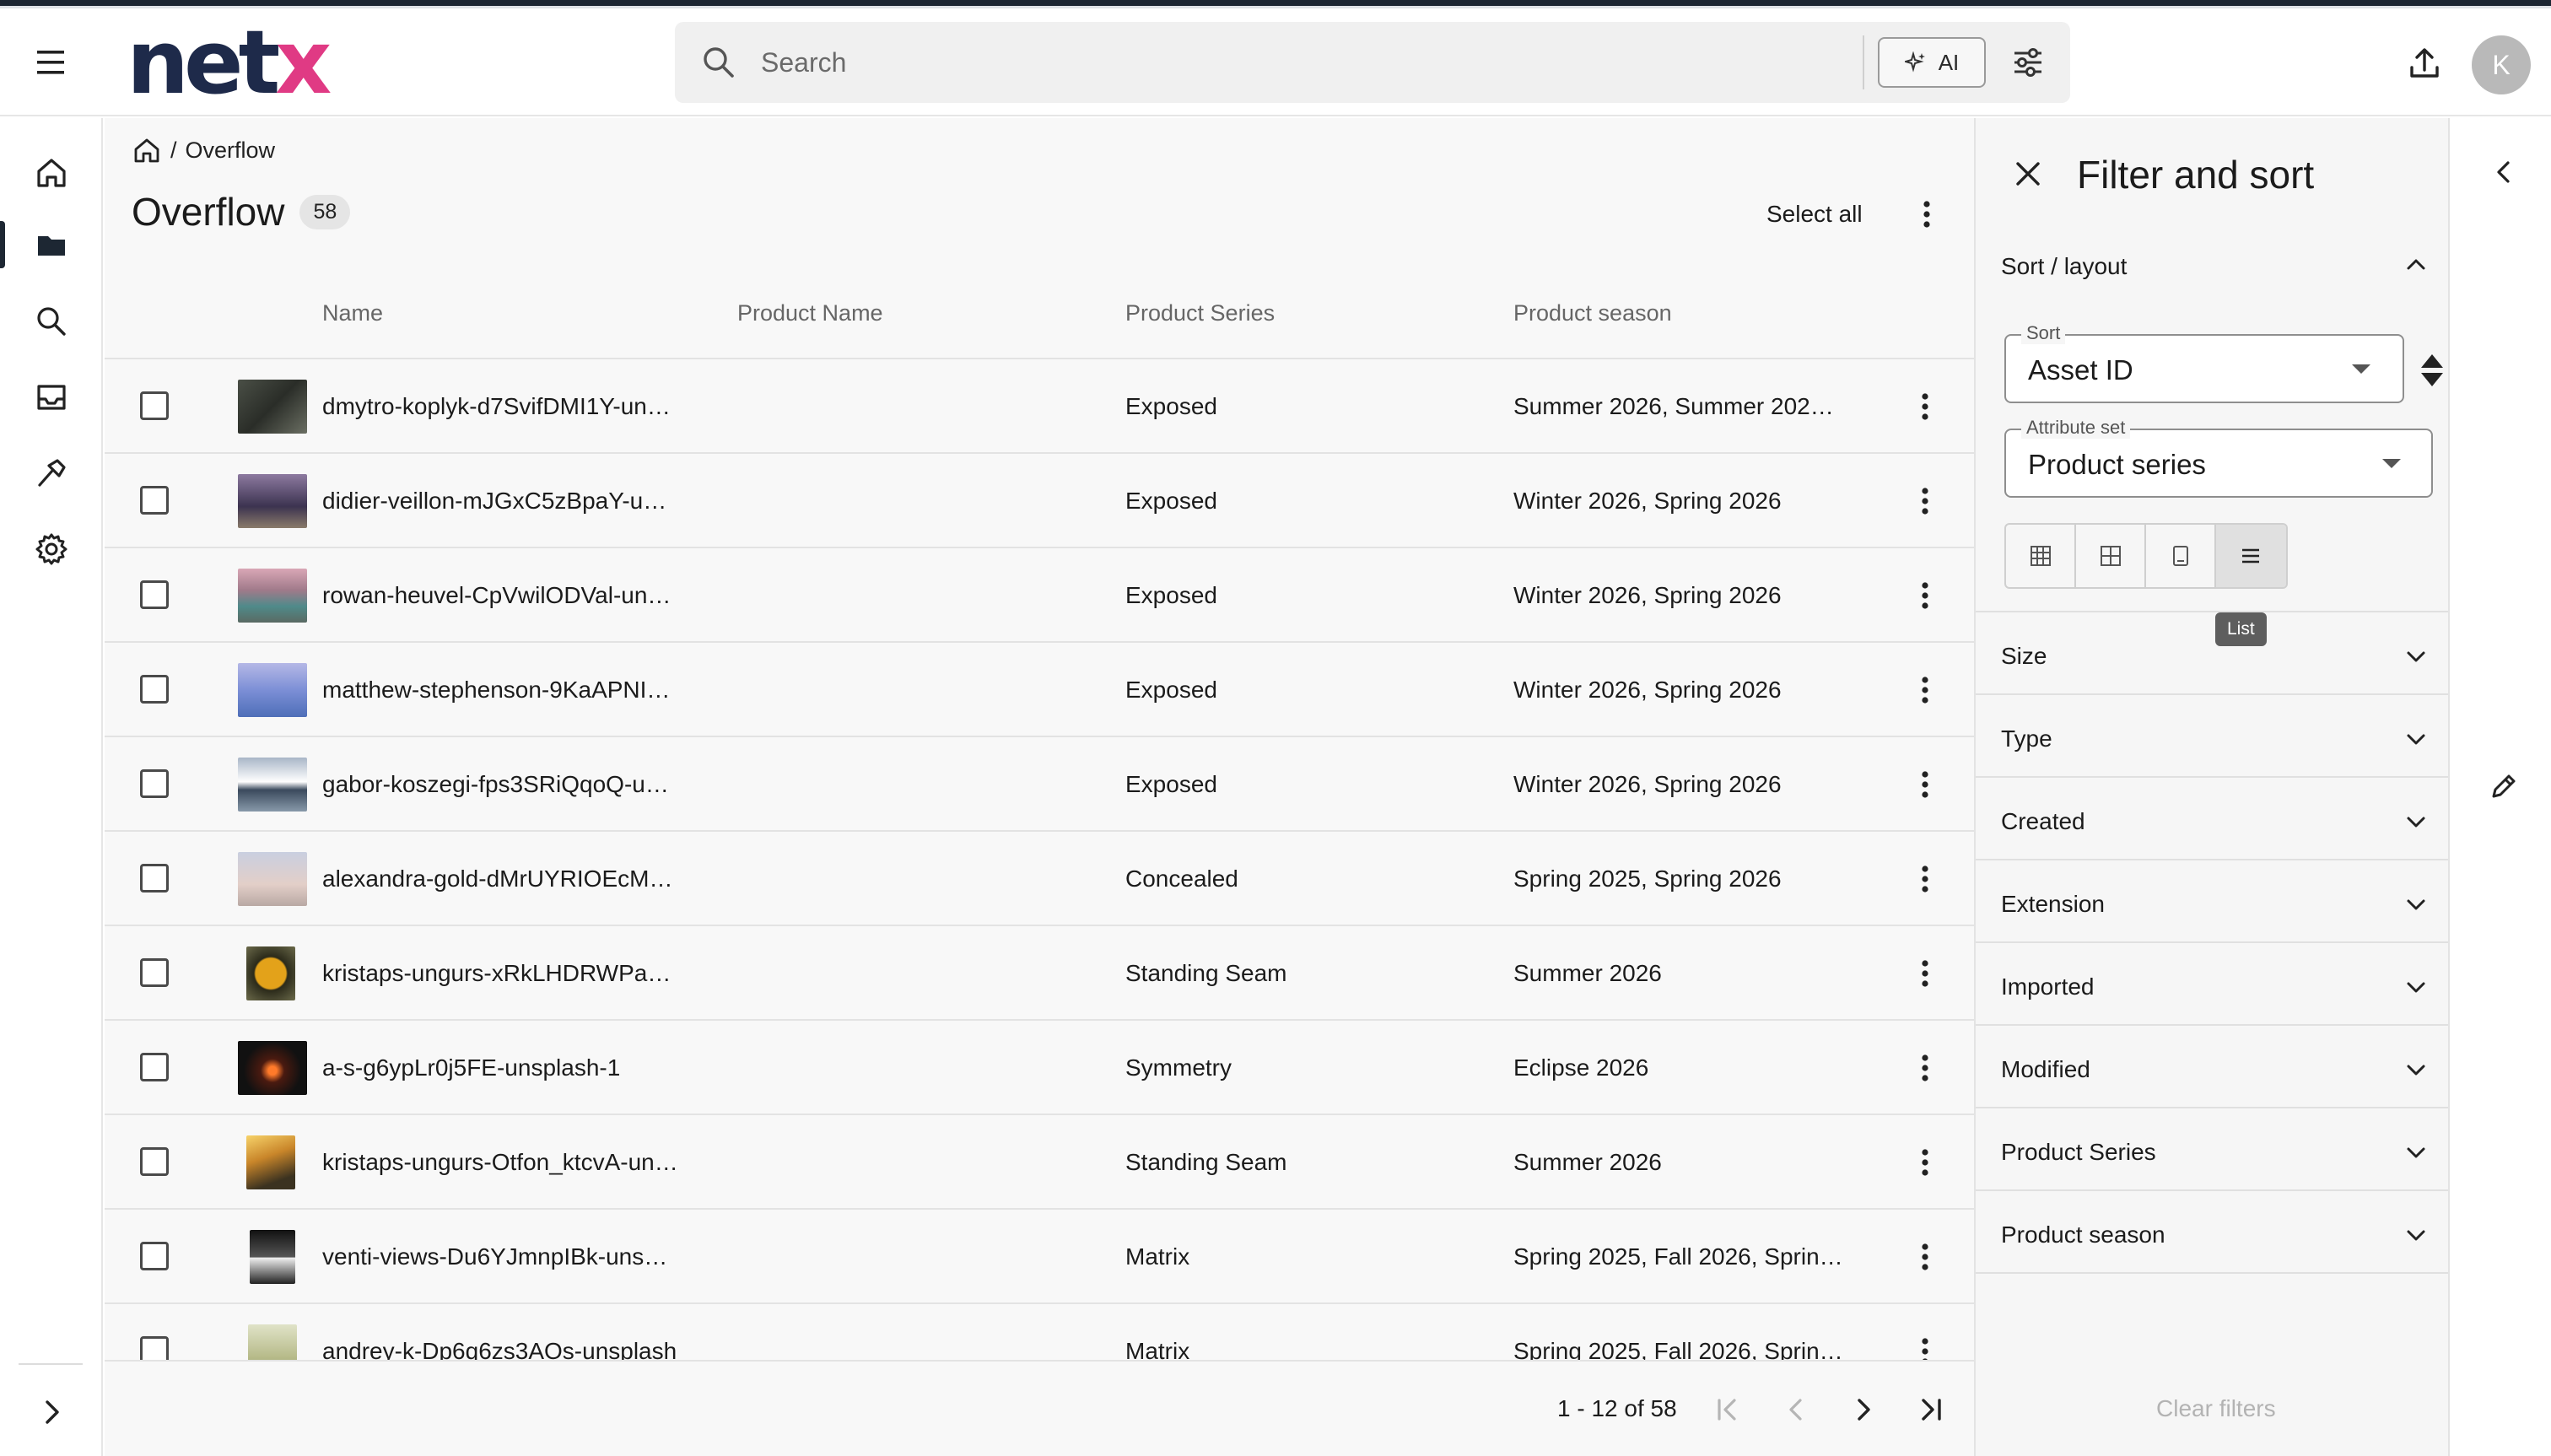 Image resolution: width=2551 pixels, height=1456 pixels. What do you see at coordinates (2053, 905) in the screenshot?
I see `filter-section-header: Extension` at bounding box center [2053, 905].